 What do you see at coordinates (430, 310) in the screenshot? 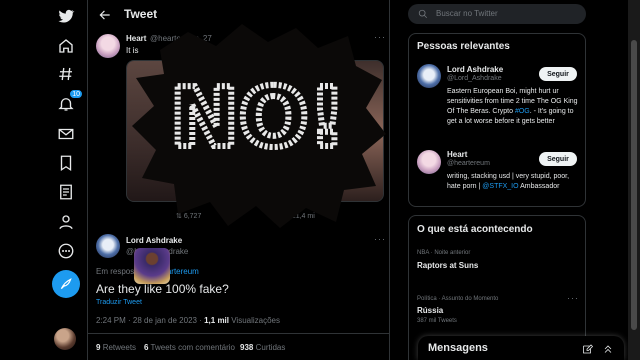
I see `trend-title: Rússia` at bounding box center [430, 310].